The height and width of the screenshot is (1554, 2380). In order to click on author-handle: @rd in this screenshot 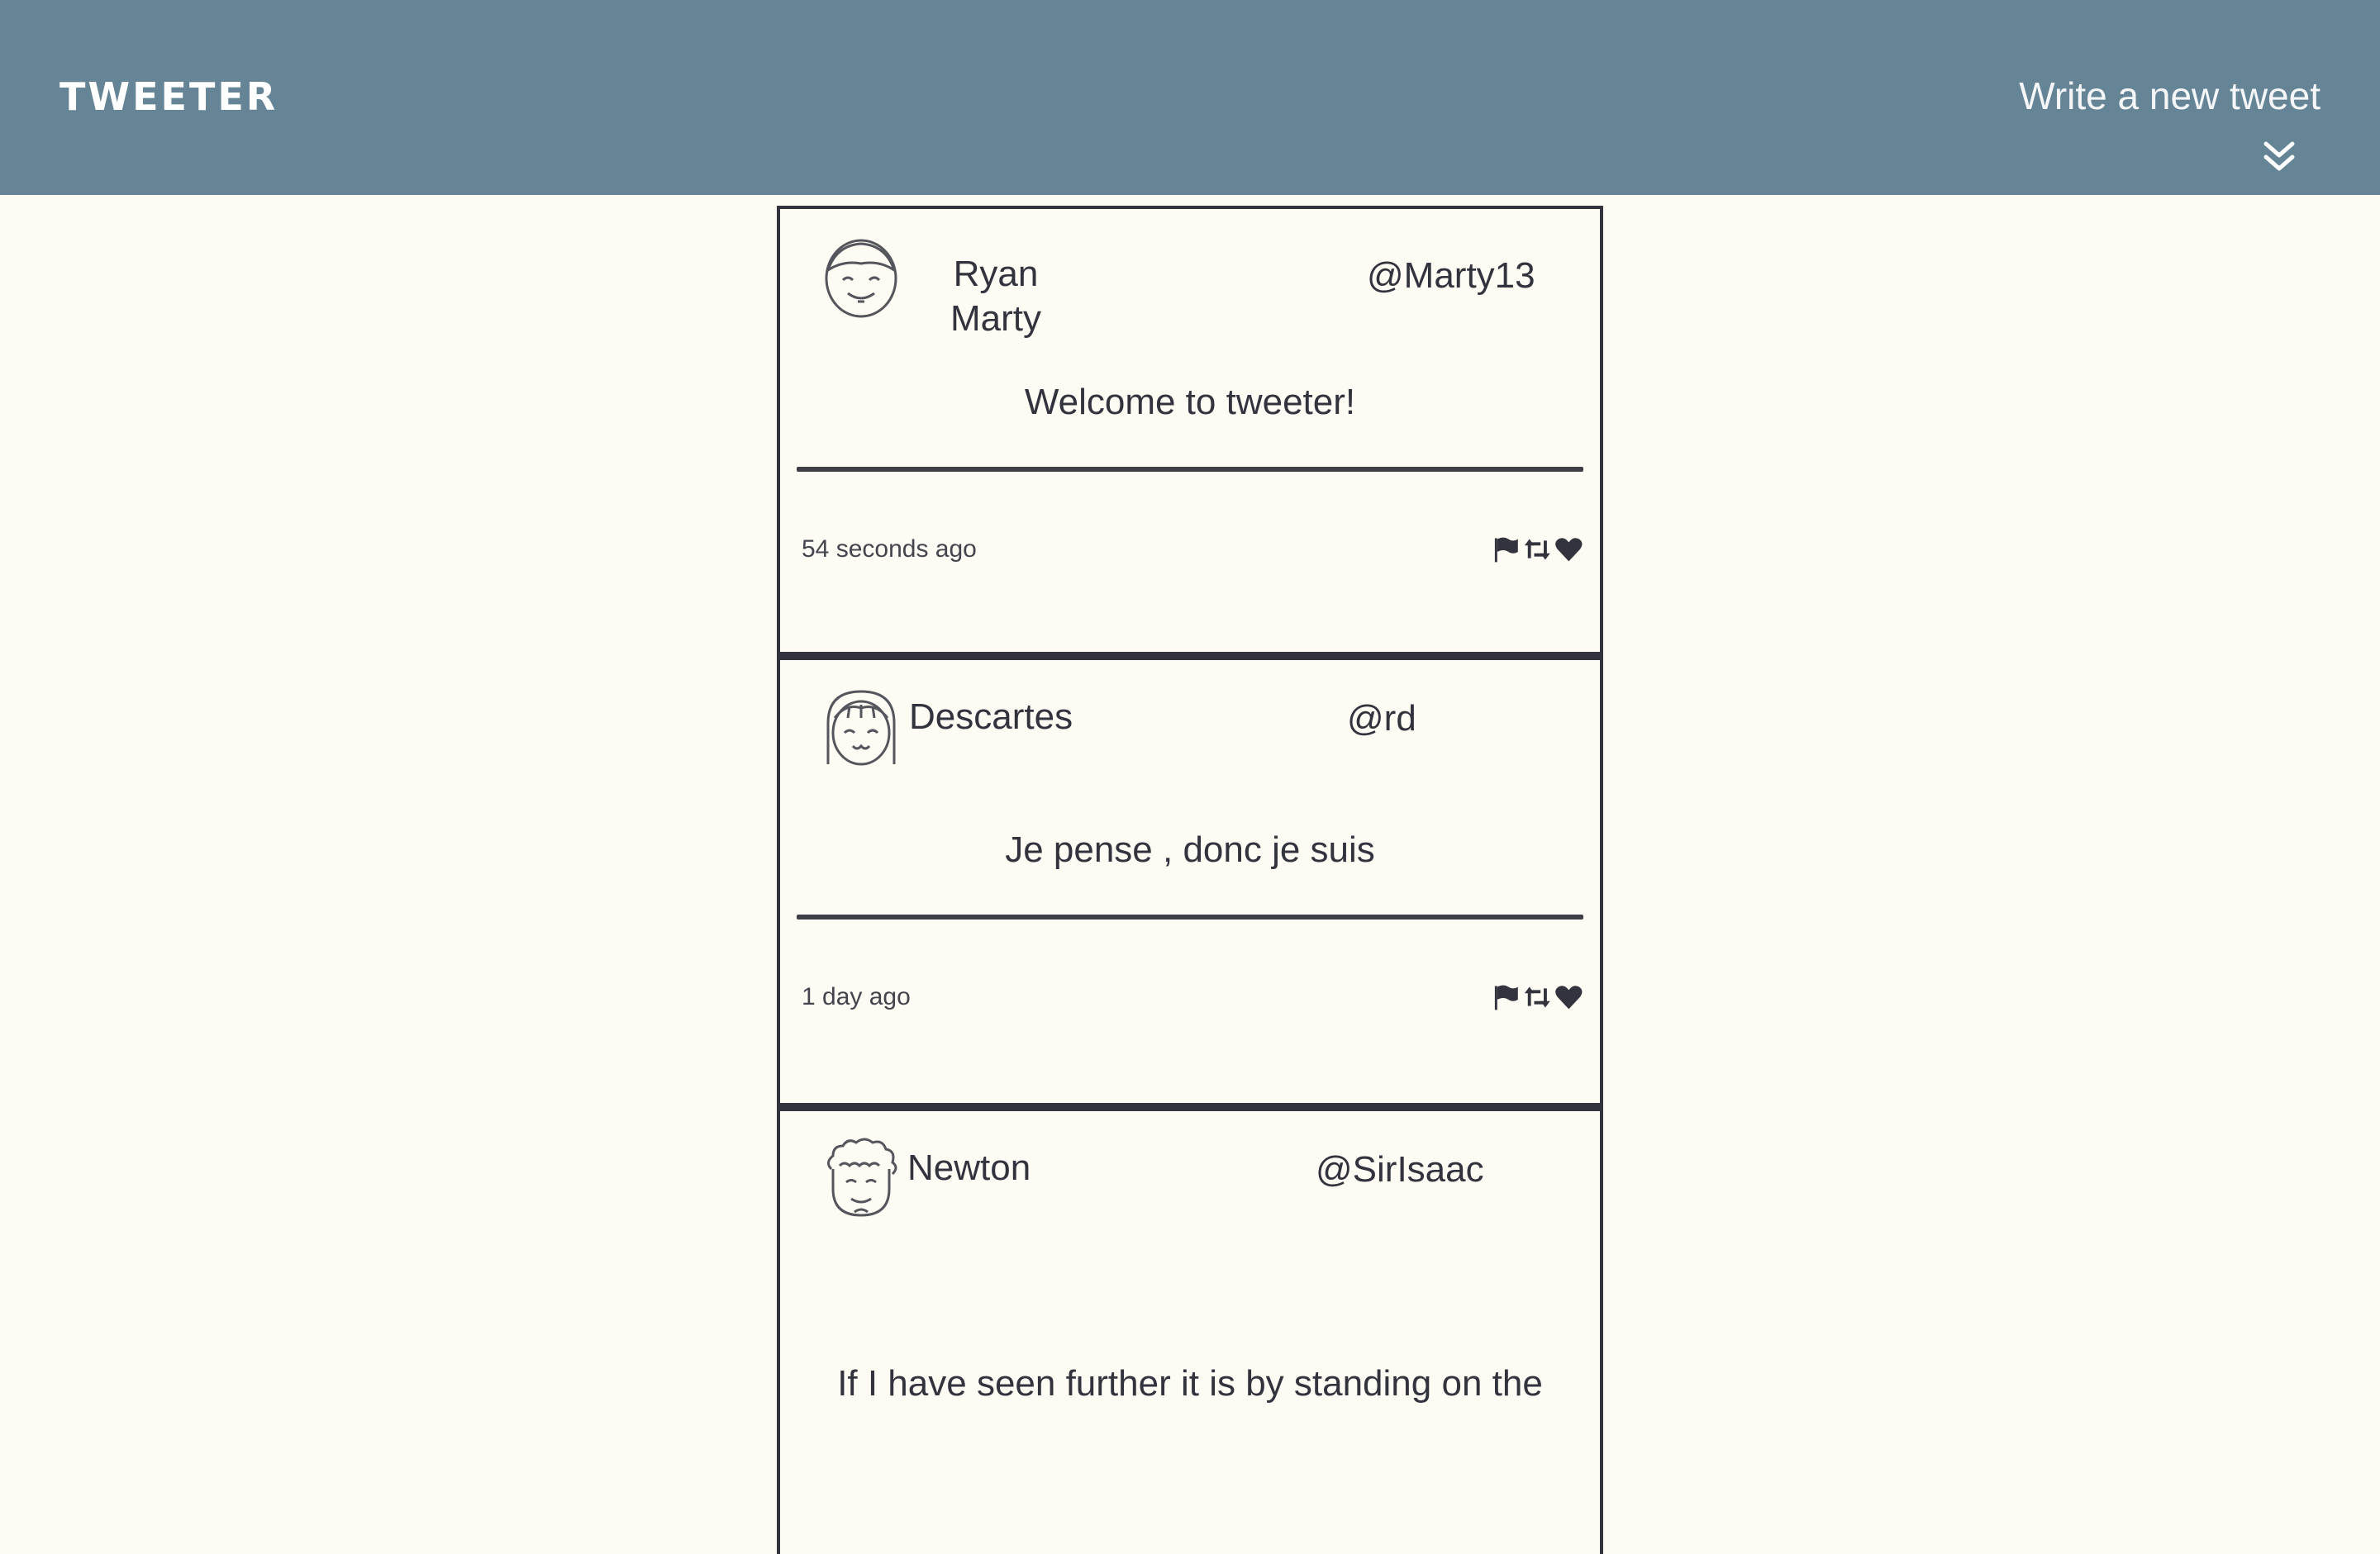, I will do `click(1381, 718)`.